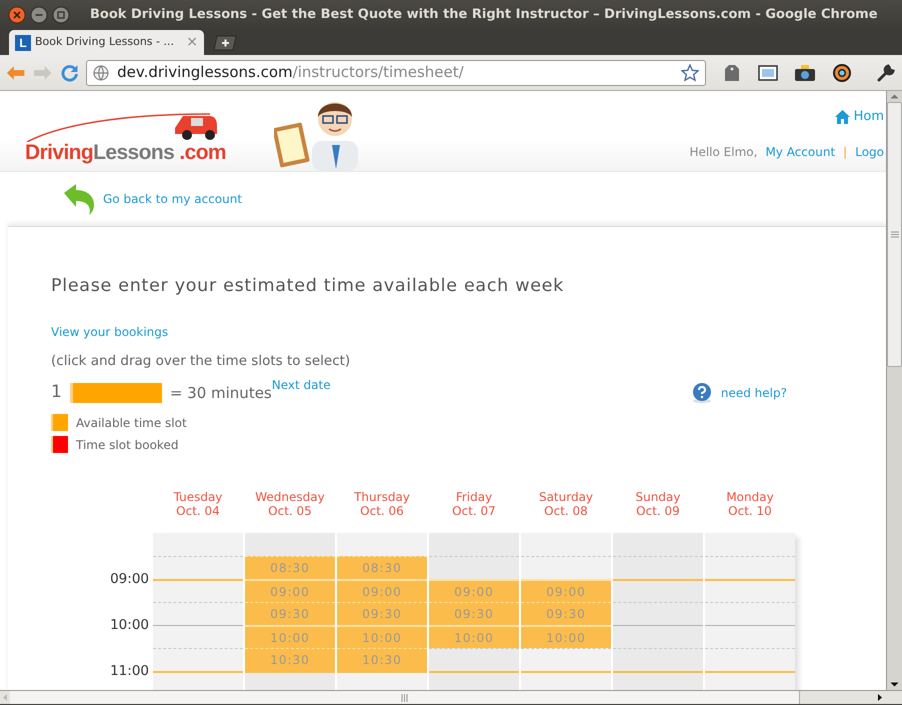 The image size is (902, 705). What do you see at coordinates (301, 385) in the screenshot?
I see `next-date-link: Next date` at bounding box center [301, 385].